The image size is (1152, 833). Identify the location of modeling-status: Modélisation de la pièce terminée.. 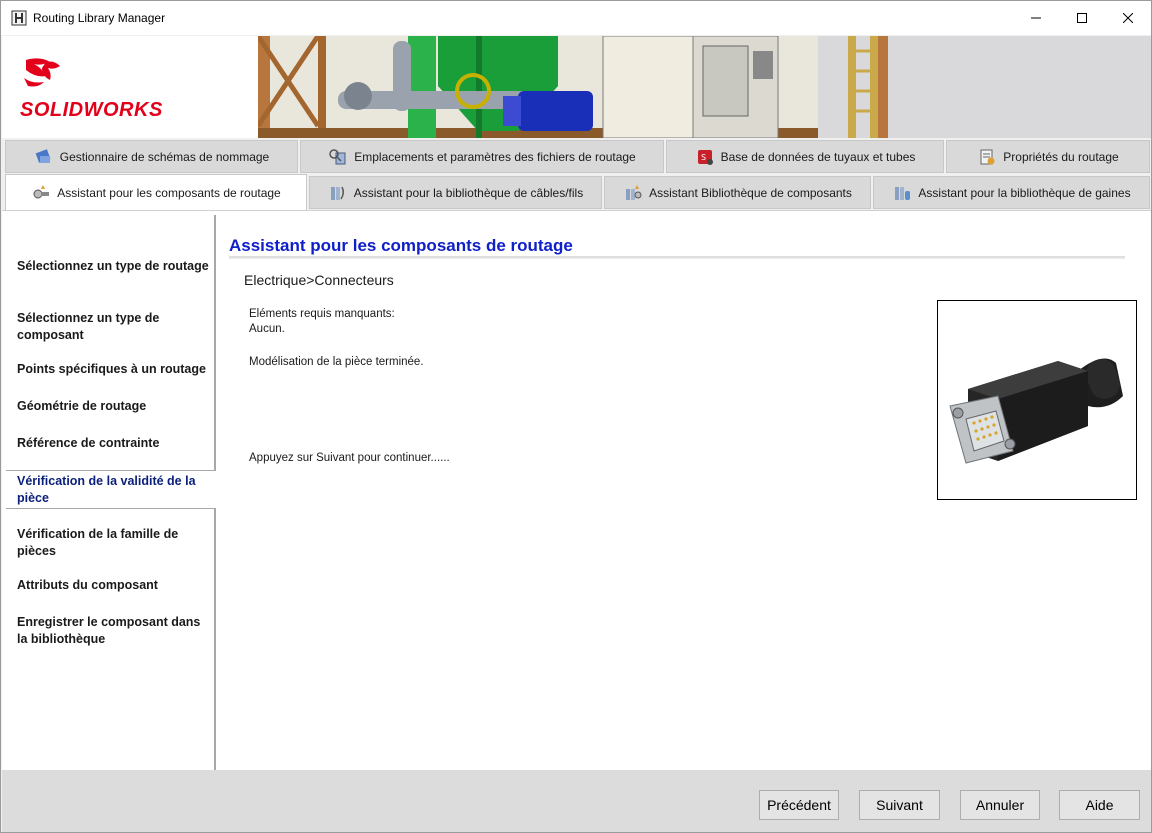
(336, 362).